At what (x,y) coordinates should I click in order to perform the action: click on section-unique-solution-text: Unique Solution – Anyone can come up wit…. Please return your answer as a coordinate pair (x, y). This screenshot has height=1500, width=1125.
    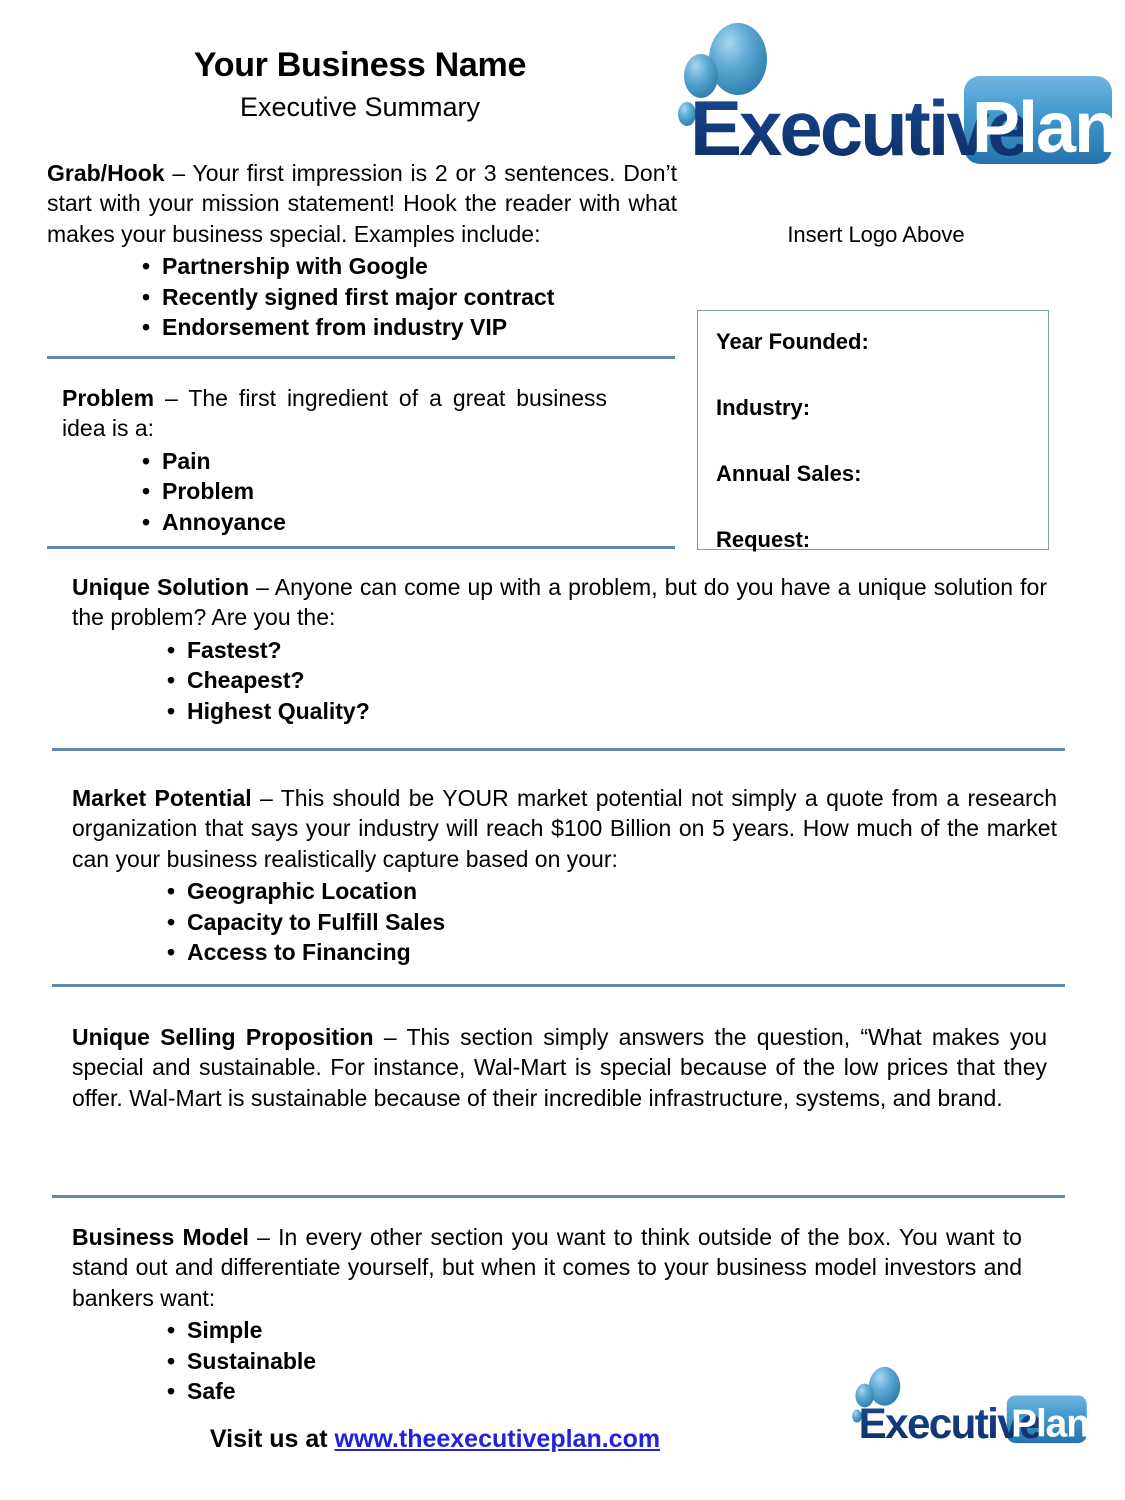
    Looking at the image, I should click on (559, 602).